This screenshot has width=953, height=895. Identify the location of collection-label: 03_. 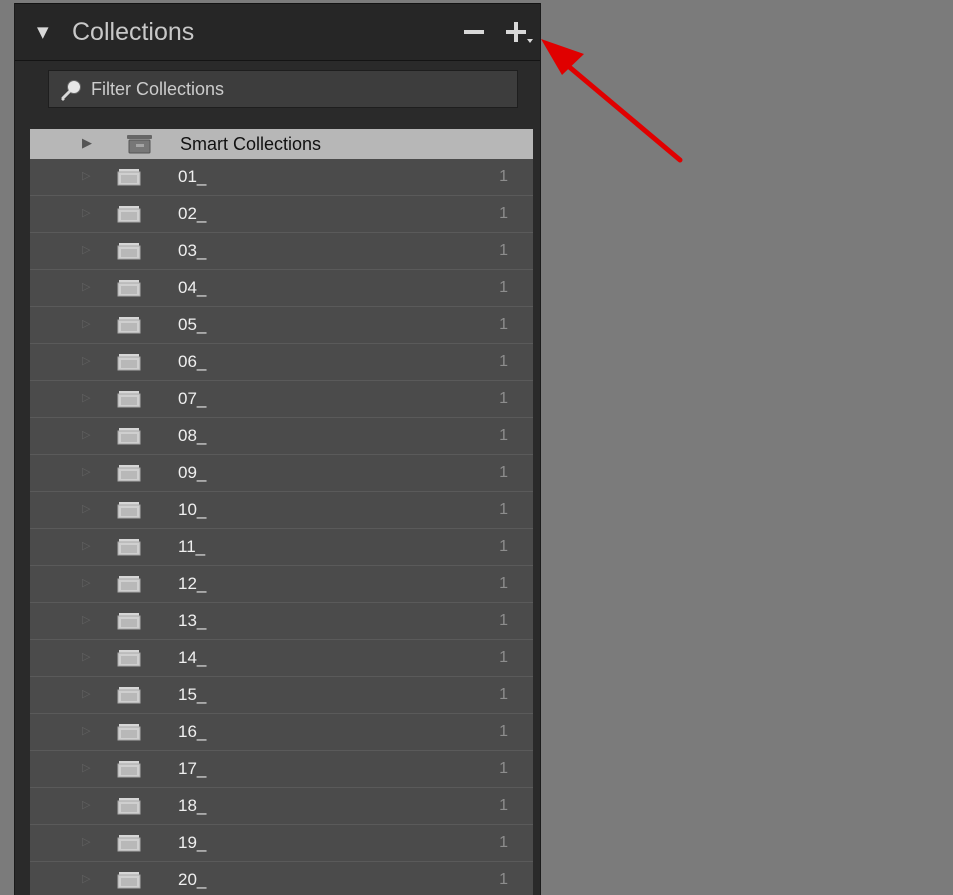
(192, 250).